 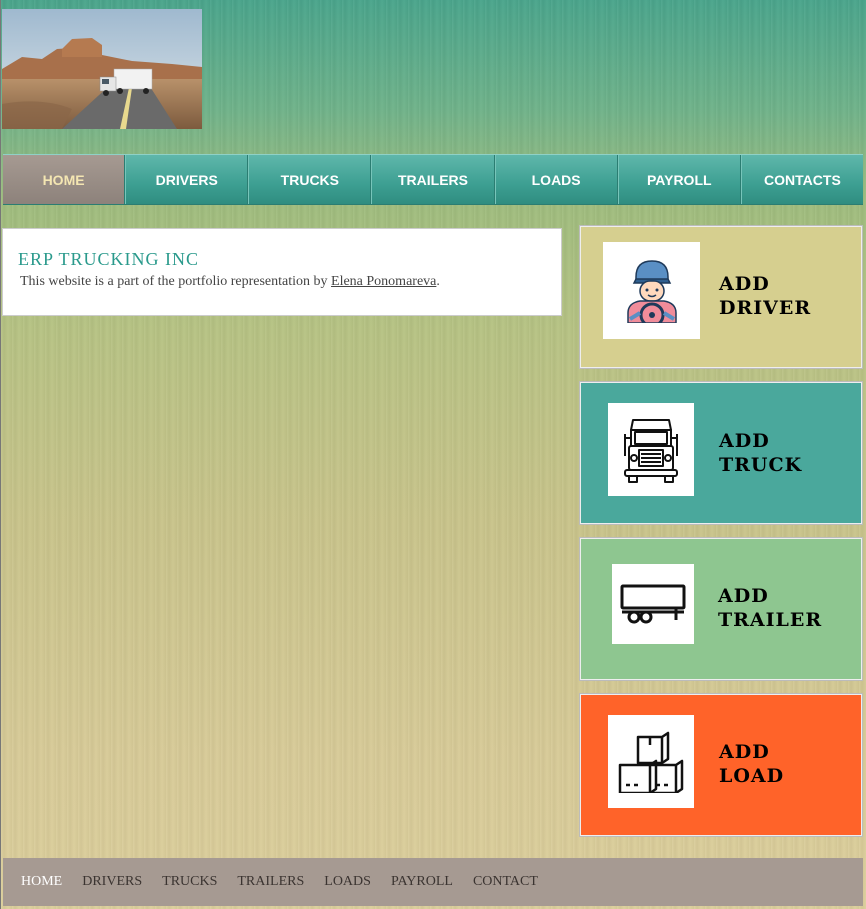 What do you see at coordinates (505, 882) in the screenshot?
I see `footer-link-contact: CONTACT` at bounding box center [505, 882].